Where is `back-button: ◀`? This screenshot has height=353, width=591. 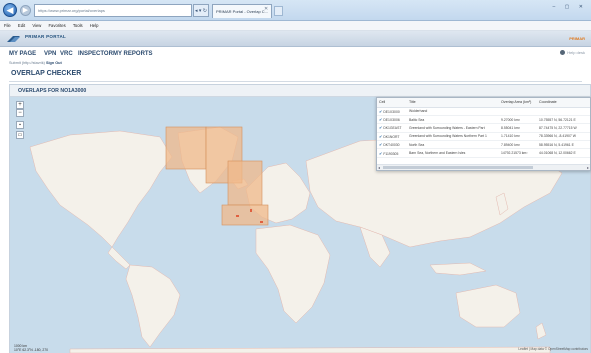
back-button: ◀ is located at coordinates (10, 10).